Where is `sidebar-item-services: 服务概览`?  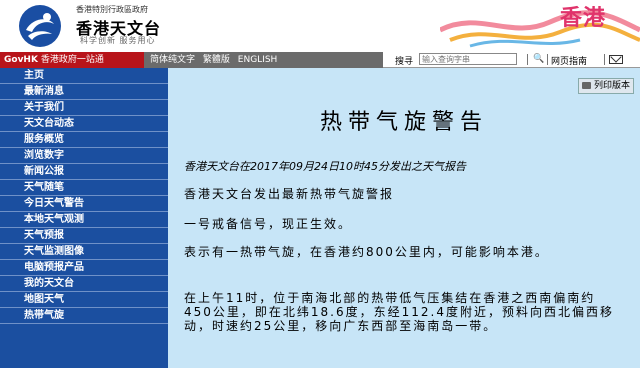 sidebar-item-services: 服务概览 is located at coordinates (84, 140).